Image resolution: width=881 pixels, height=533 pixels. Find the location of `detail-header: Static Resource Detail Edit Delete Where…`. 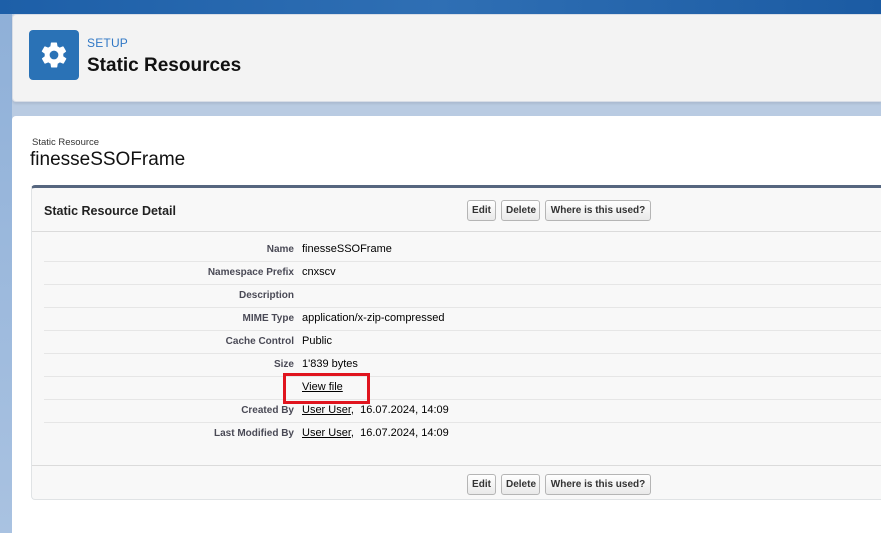

detail-header: Static Resource Detail Edit Delete Where… is located at coordinates (456, 210).